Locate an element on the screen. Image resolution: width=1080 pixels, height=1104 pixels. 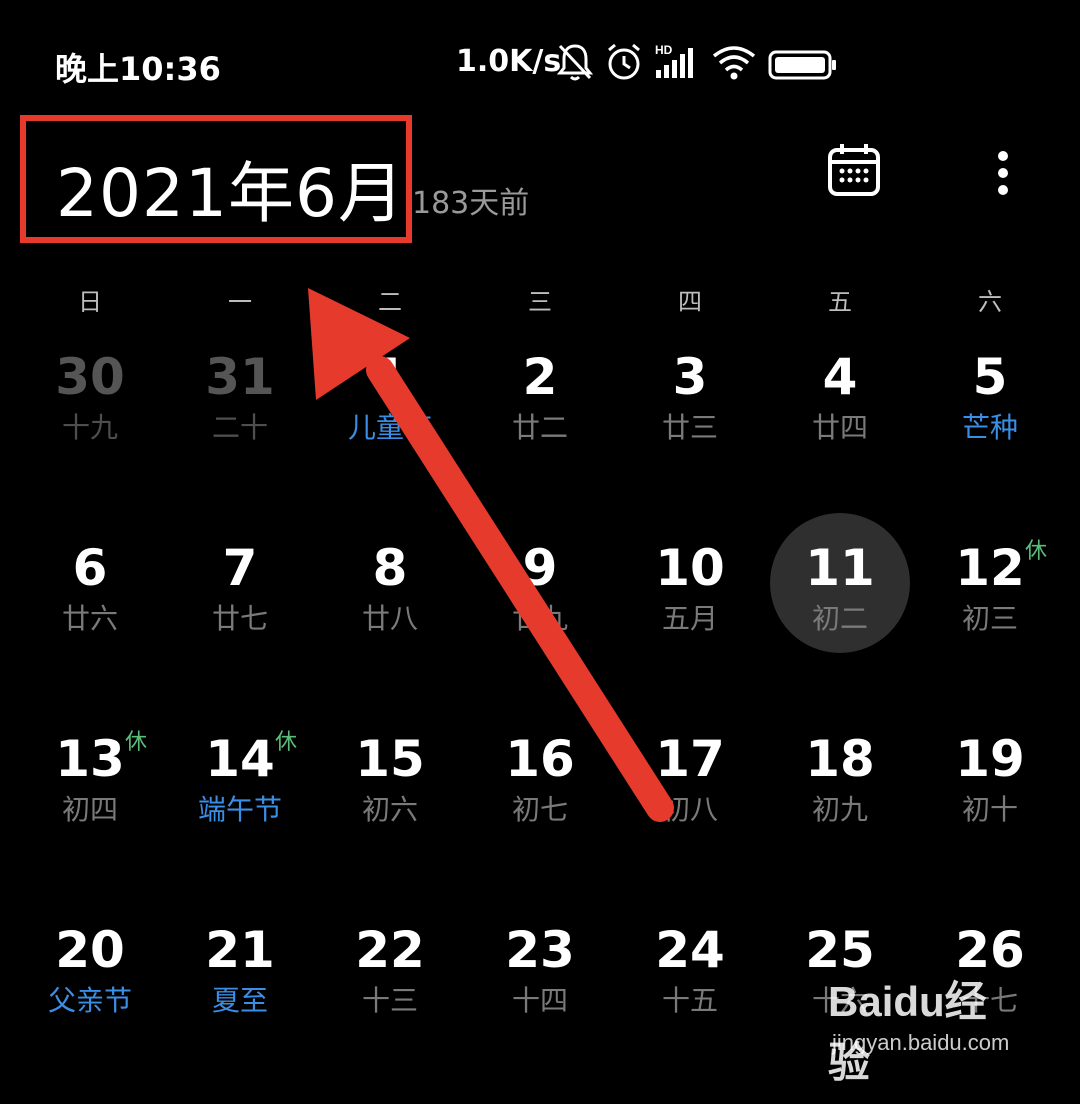
day-cell: 12 初三休 is located at coordinates (990, 626).